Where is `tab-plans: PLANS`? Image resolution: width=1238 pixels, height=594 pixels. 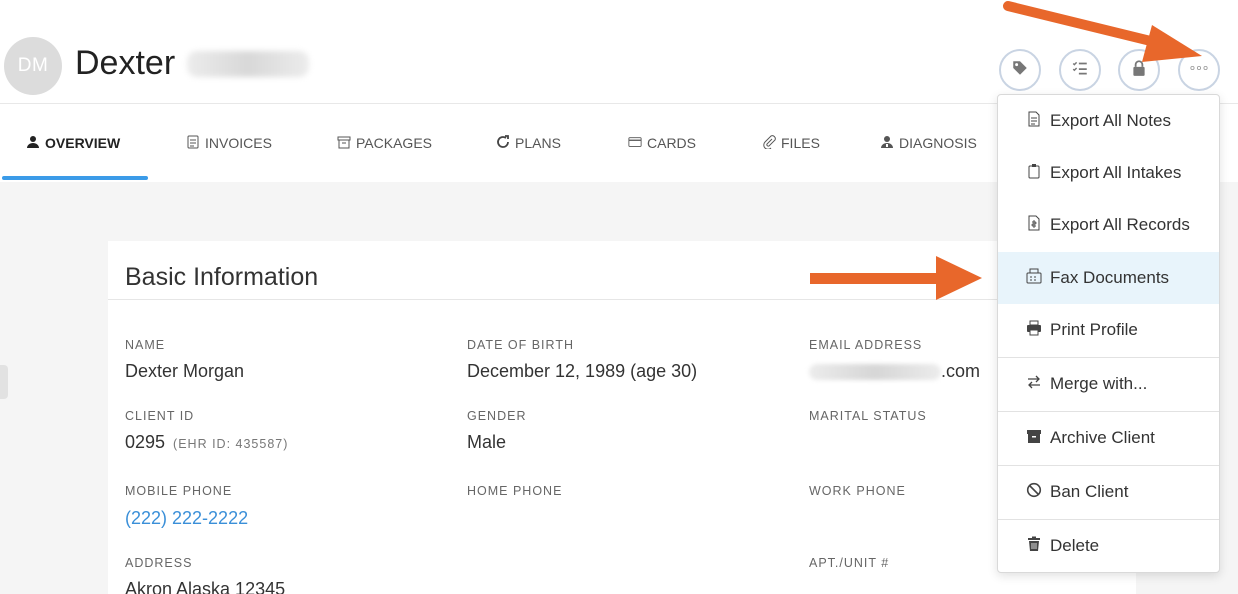
tab-plans: PLANS is located at coordinates (528, 143).